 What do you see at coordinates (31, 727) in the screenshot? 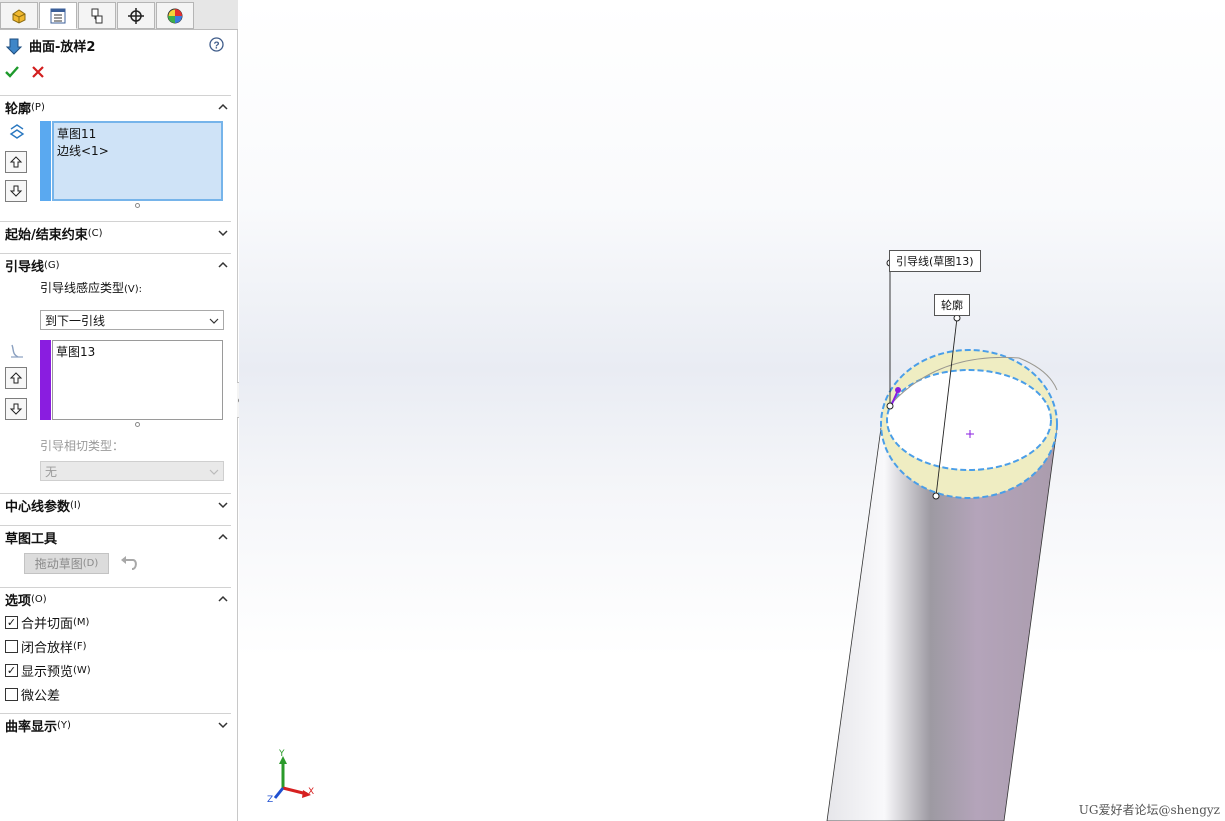
I see `section-title-curvature: 曲率显示` at bounding box center [31, 727].